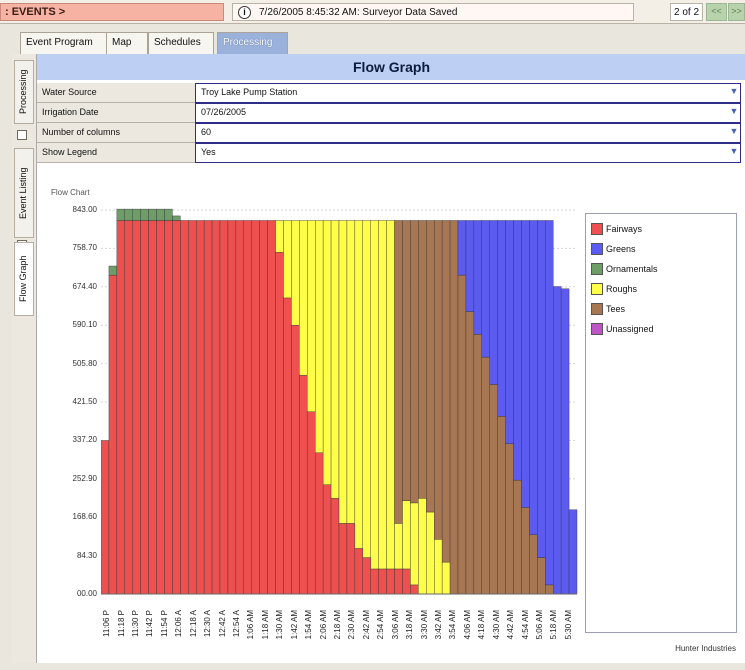 The width and height of the screenshot is (745, 670). Describe the element at coordinates (468, 133) in the screenshot. I see `number-of-columns-select: 60 ▼` at that location.